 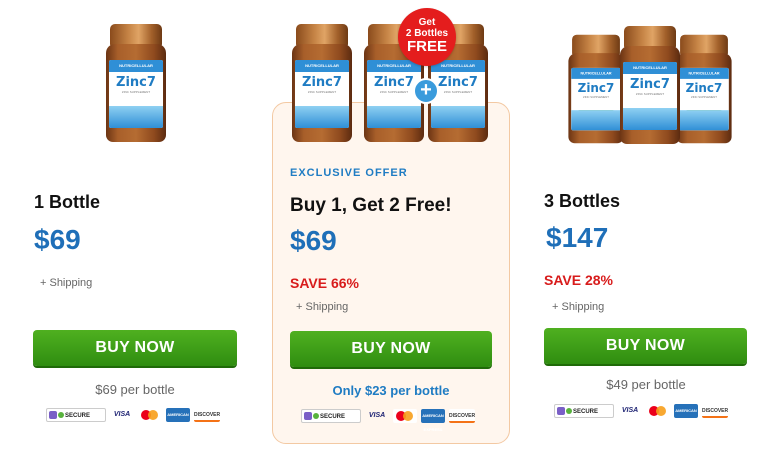 I want to click on package-price: $147, so click(x=577, y=237).